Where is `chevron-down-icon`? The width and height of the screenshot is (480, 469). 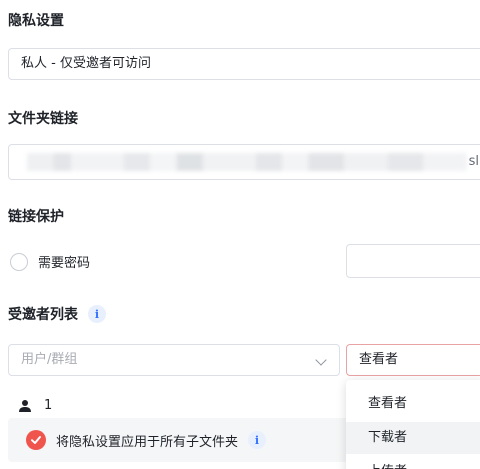
chevron-down-icon is located at coordinates (321, 360).